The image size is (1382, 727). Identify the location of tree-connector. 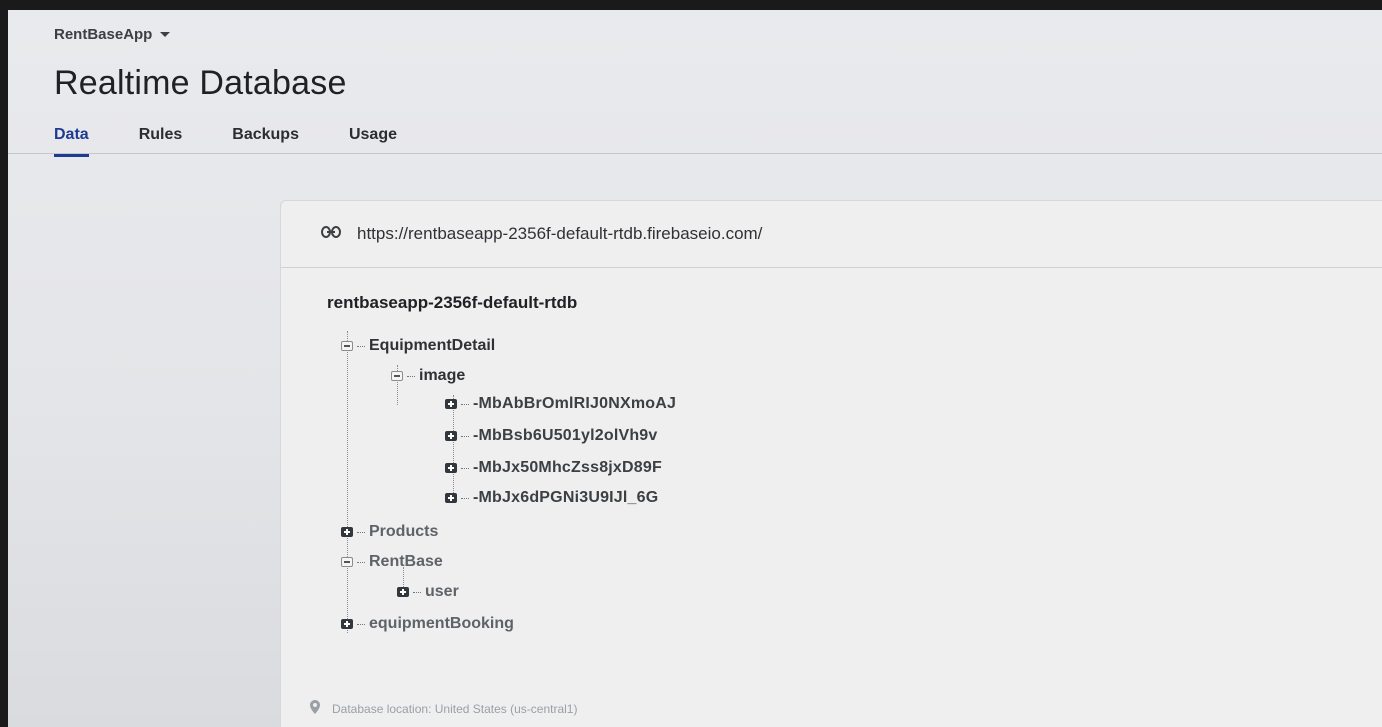
(347, 482).